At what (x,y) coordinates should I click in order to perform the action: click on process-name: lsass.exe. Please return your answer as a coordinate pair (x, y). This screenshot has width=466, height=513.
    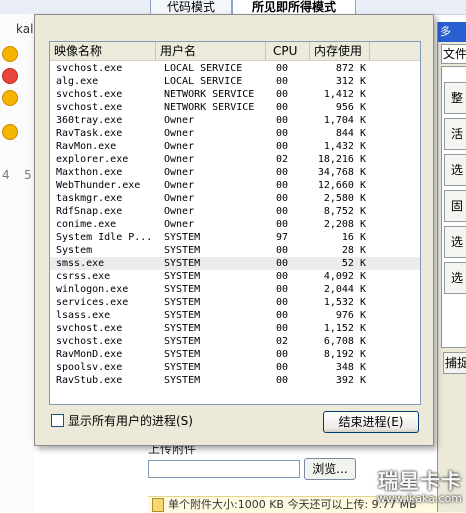
    Looking at the image, I should click on (83, 315).